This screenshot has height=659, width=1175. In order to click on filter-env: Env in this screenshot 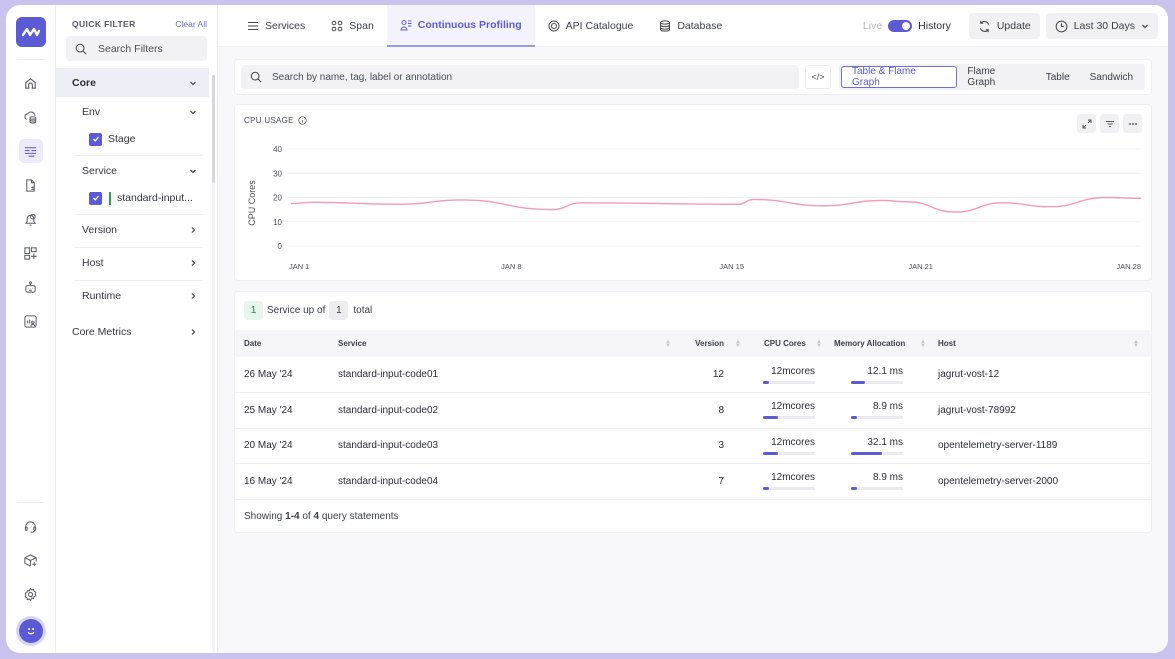, I will do `click(132, 111)`.